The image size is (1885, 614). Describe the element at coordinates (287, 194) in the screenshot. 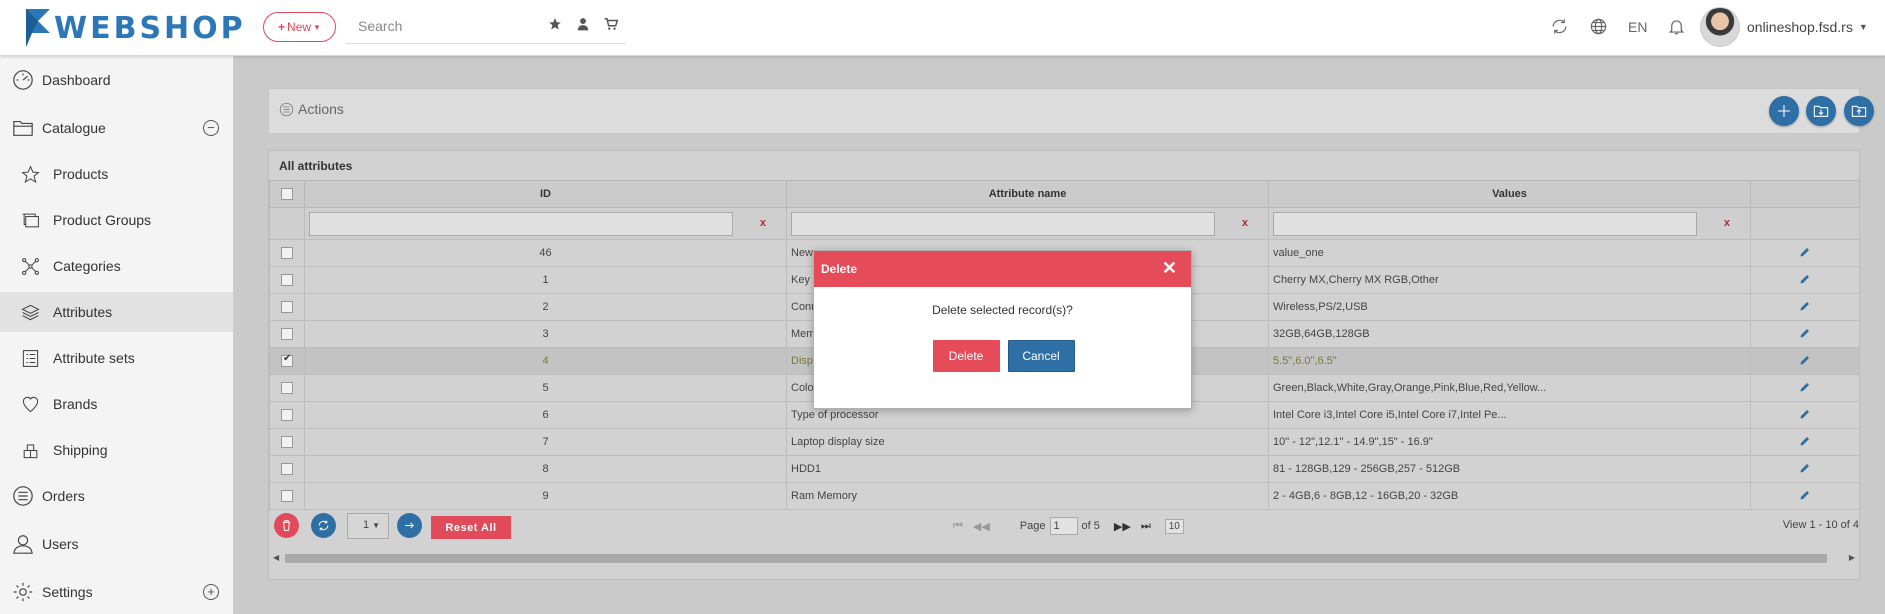

I see `select-all-checkbox` at that location.